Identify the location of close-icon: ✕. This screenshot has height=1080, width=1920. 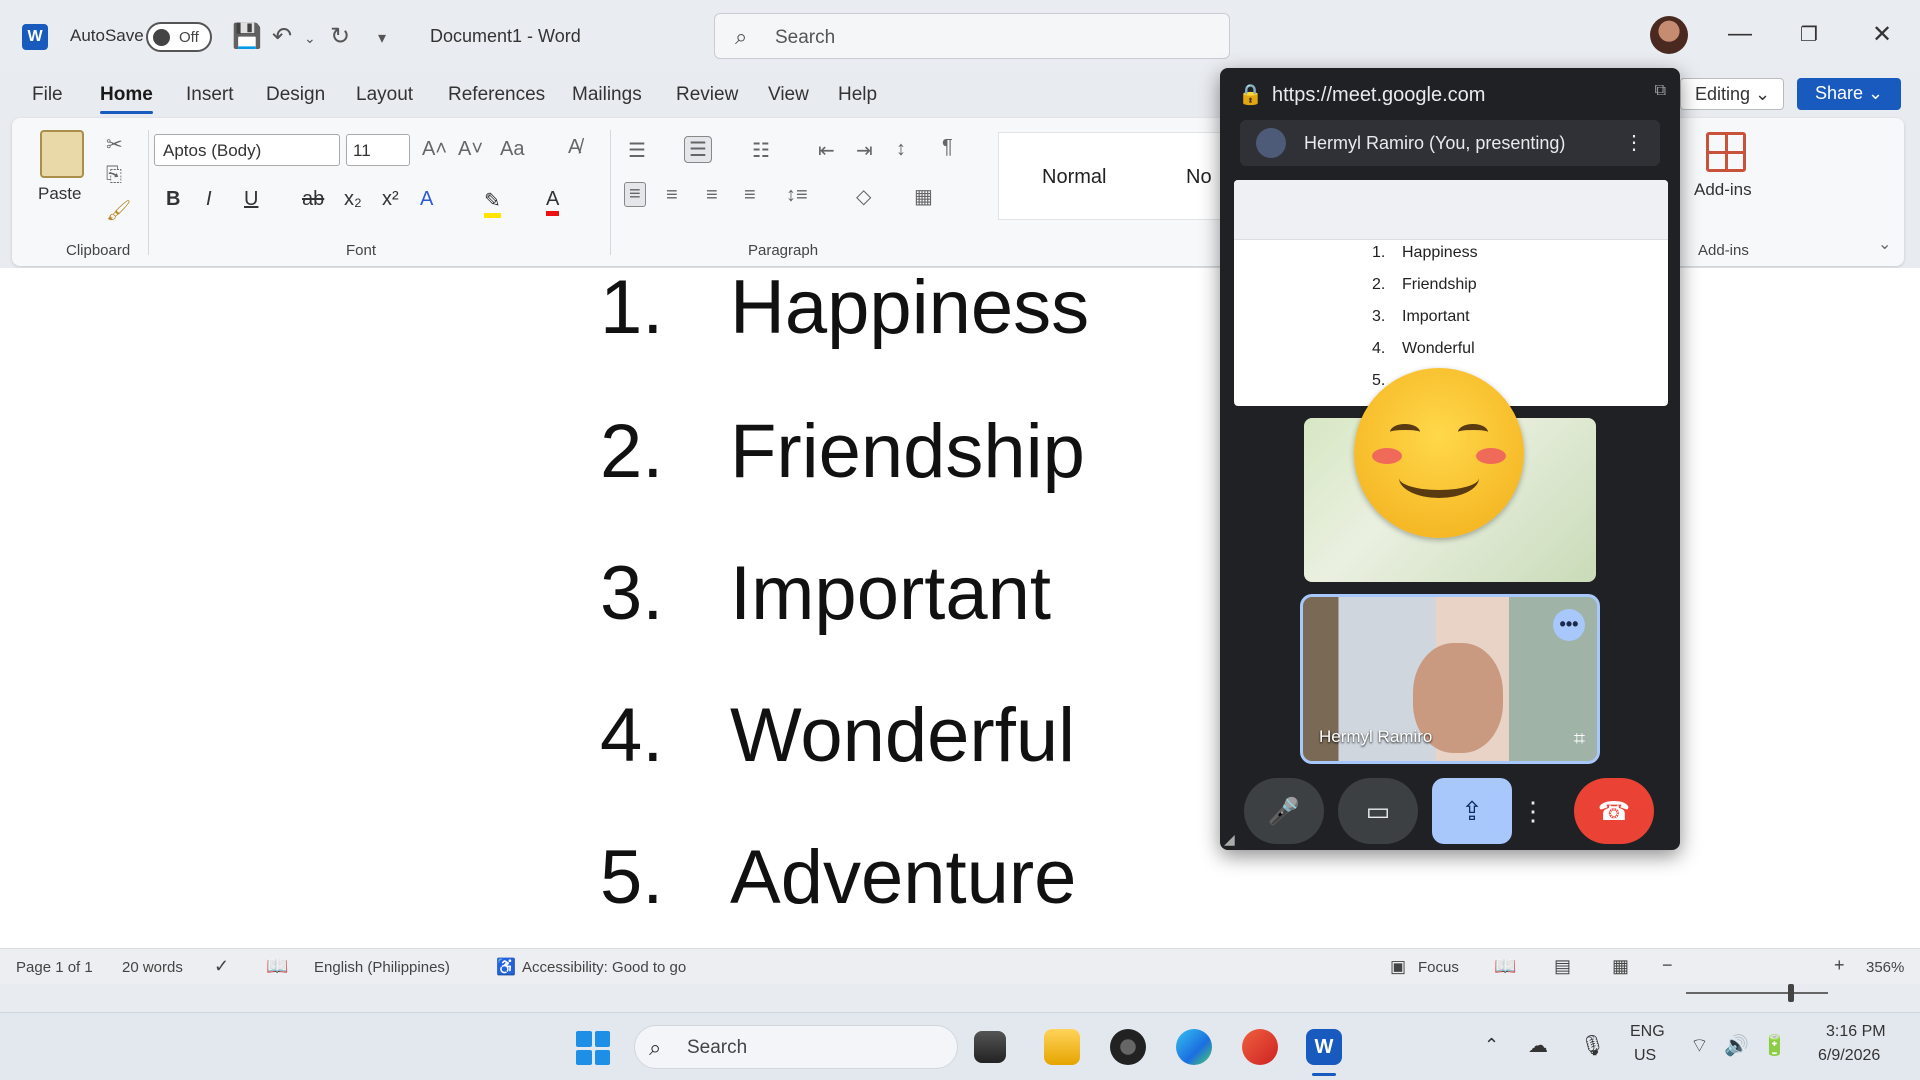
(1882, 34).